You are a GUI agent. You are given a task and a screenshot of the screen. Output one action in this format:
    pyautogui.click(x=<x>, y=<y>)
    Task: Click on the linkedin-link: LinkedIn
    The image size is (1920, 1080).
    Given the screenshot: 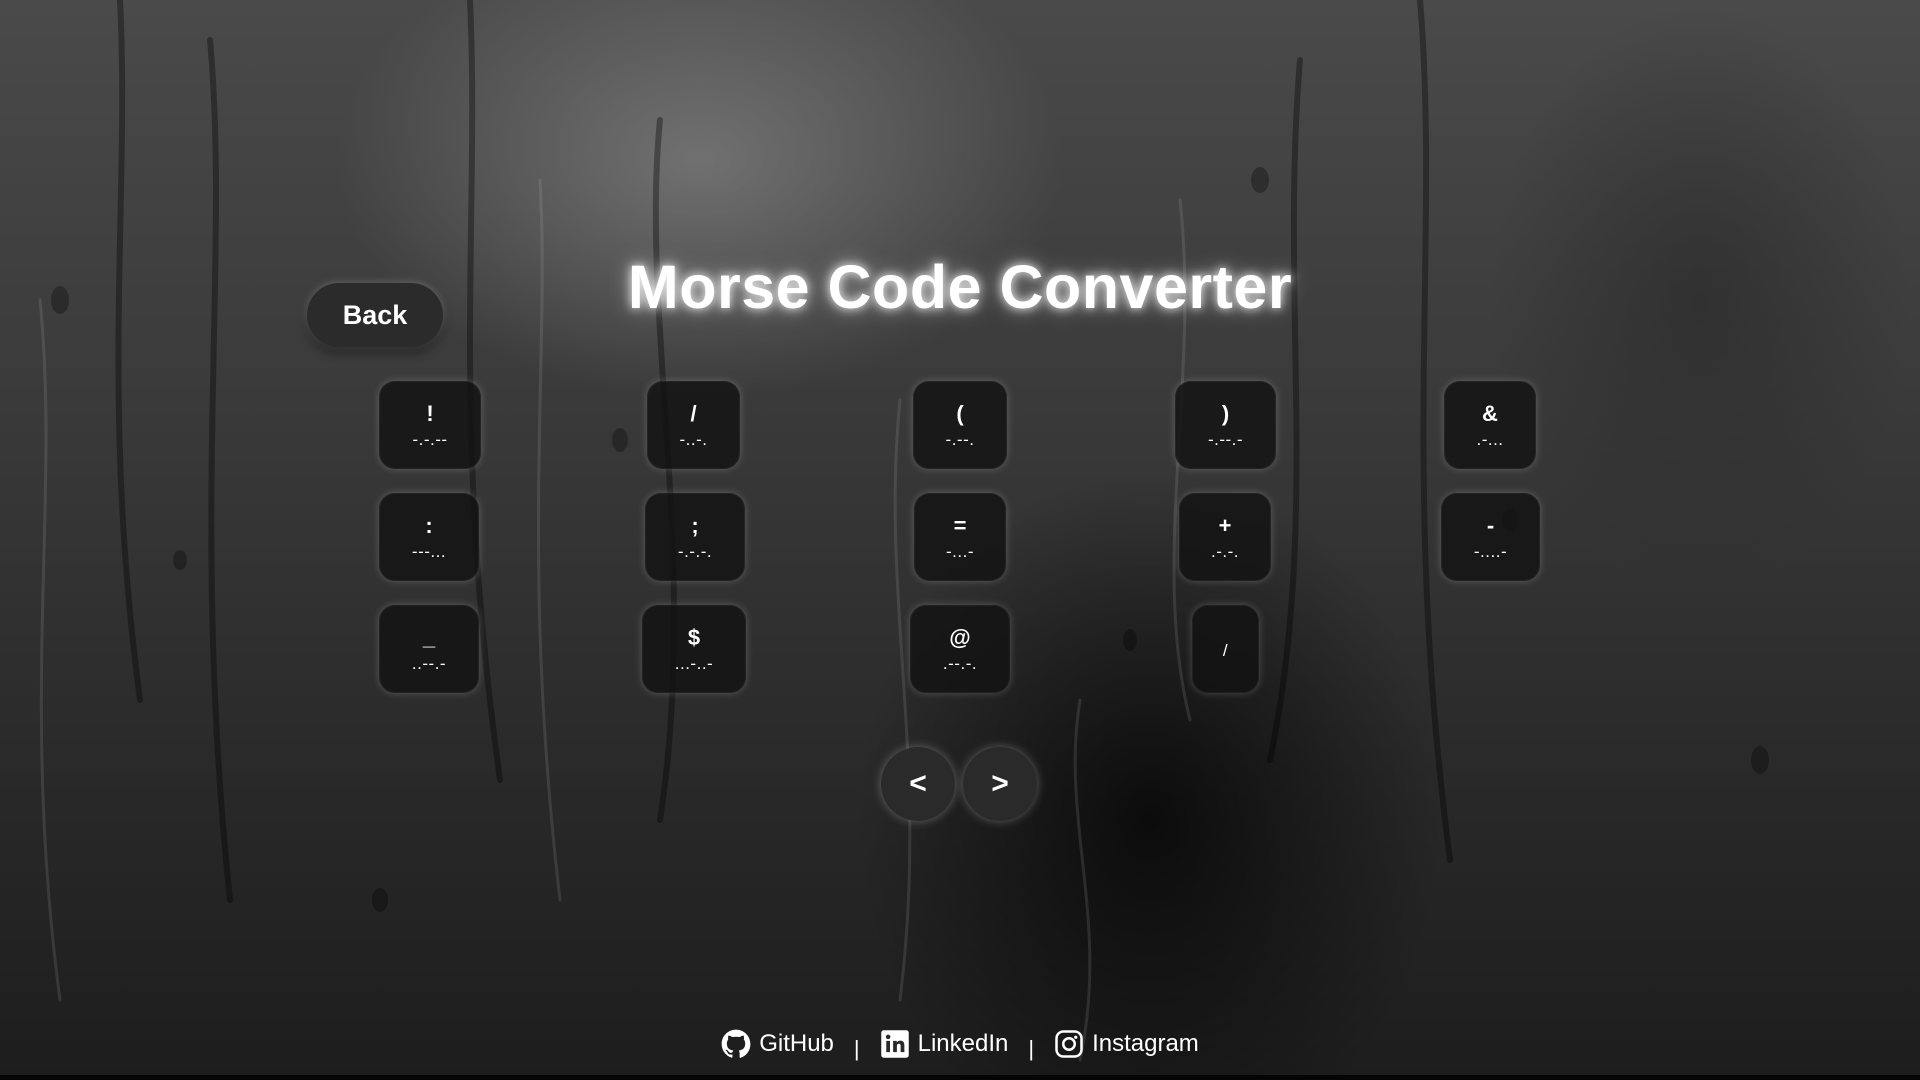 What is the action you would take?
    pyautogui.click(x=944, y=1044)
    